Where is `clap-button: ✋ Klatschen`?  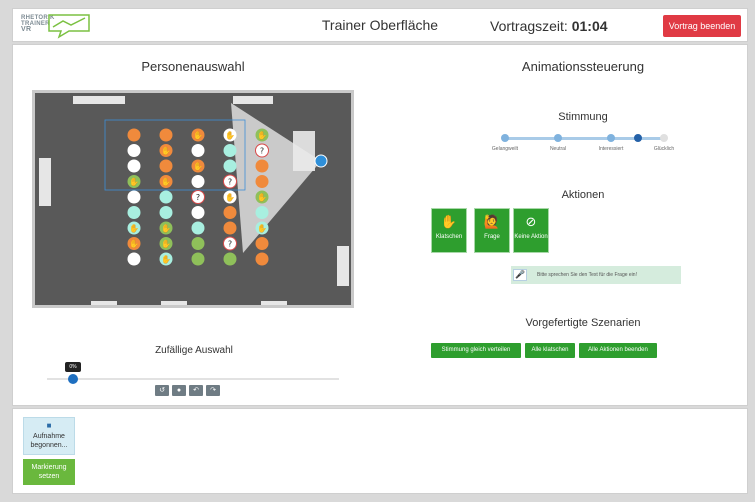 clap-button: ✋ Klatschen is located at coordinates (449, 230).